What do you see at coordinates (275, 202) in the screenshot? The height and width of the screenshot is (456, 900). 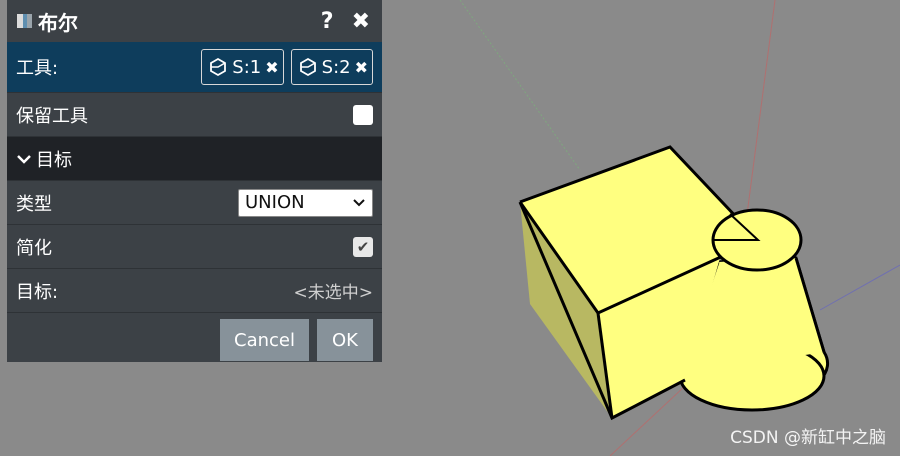 I see `type-select-value: UNION` at bounding box center [275, 202].